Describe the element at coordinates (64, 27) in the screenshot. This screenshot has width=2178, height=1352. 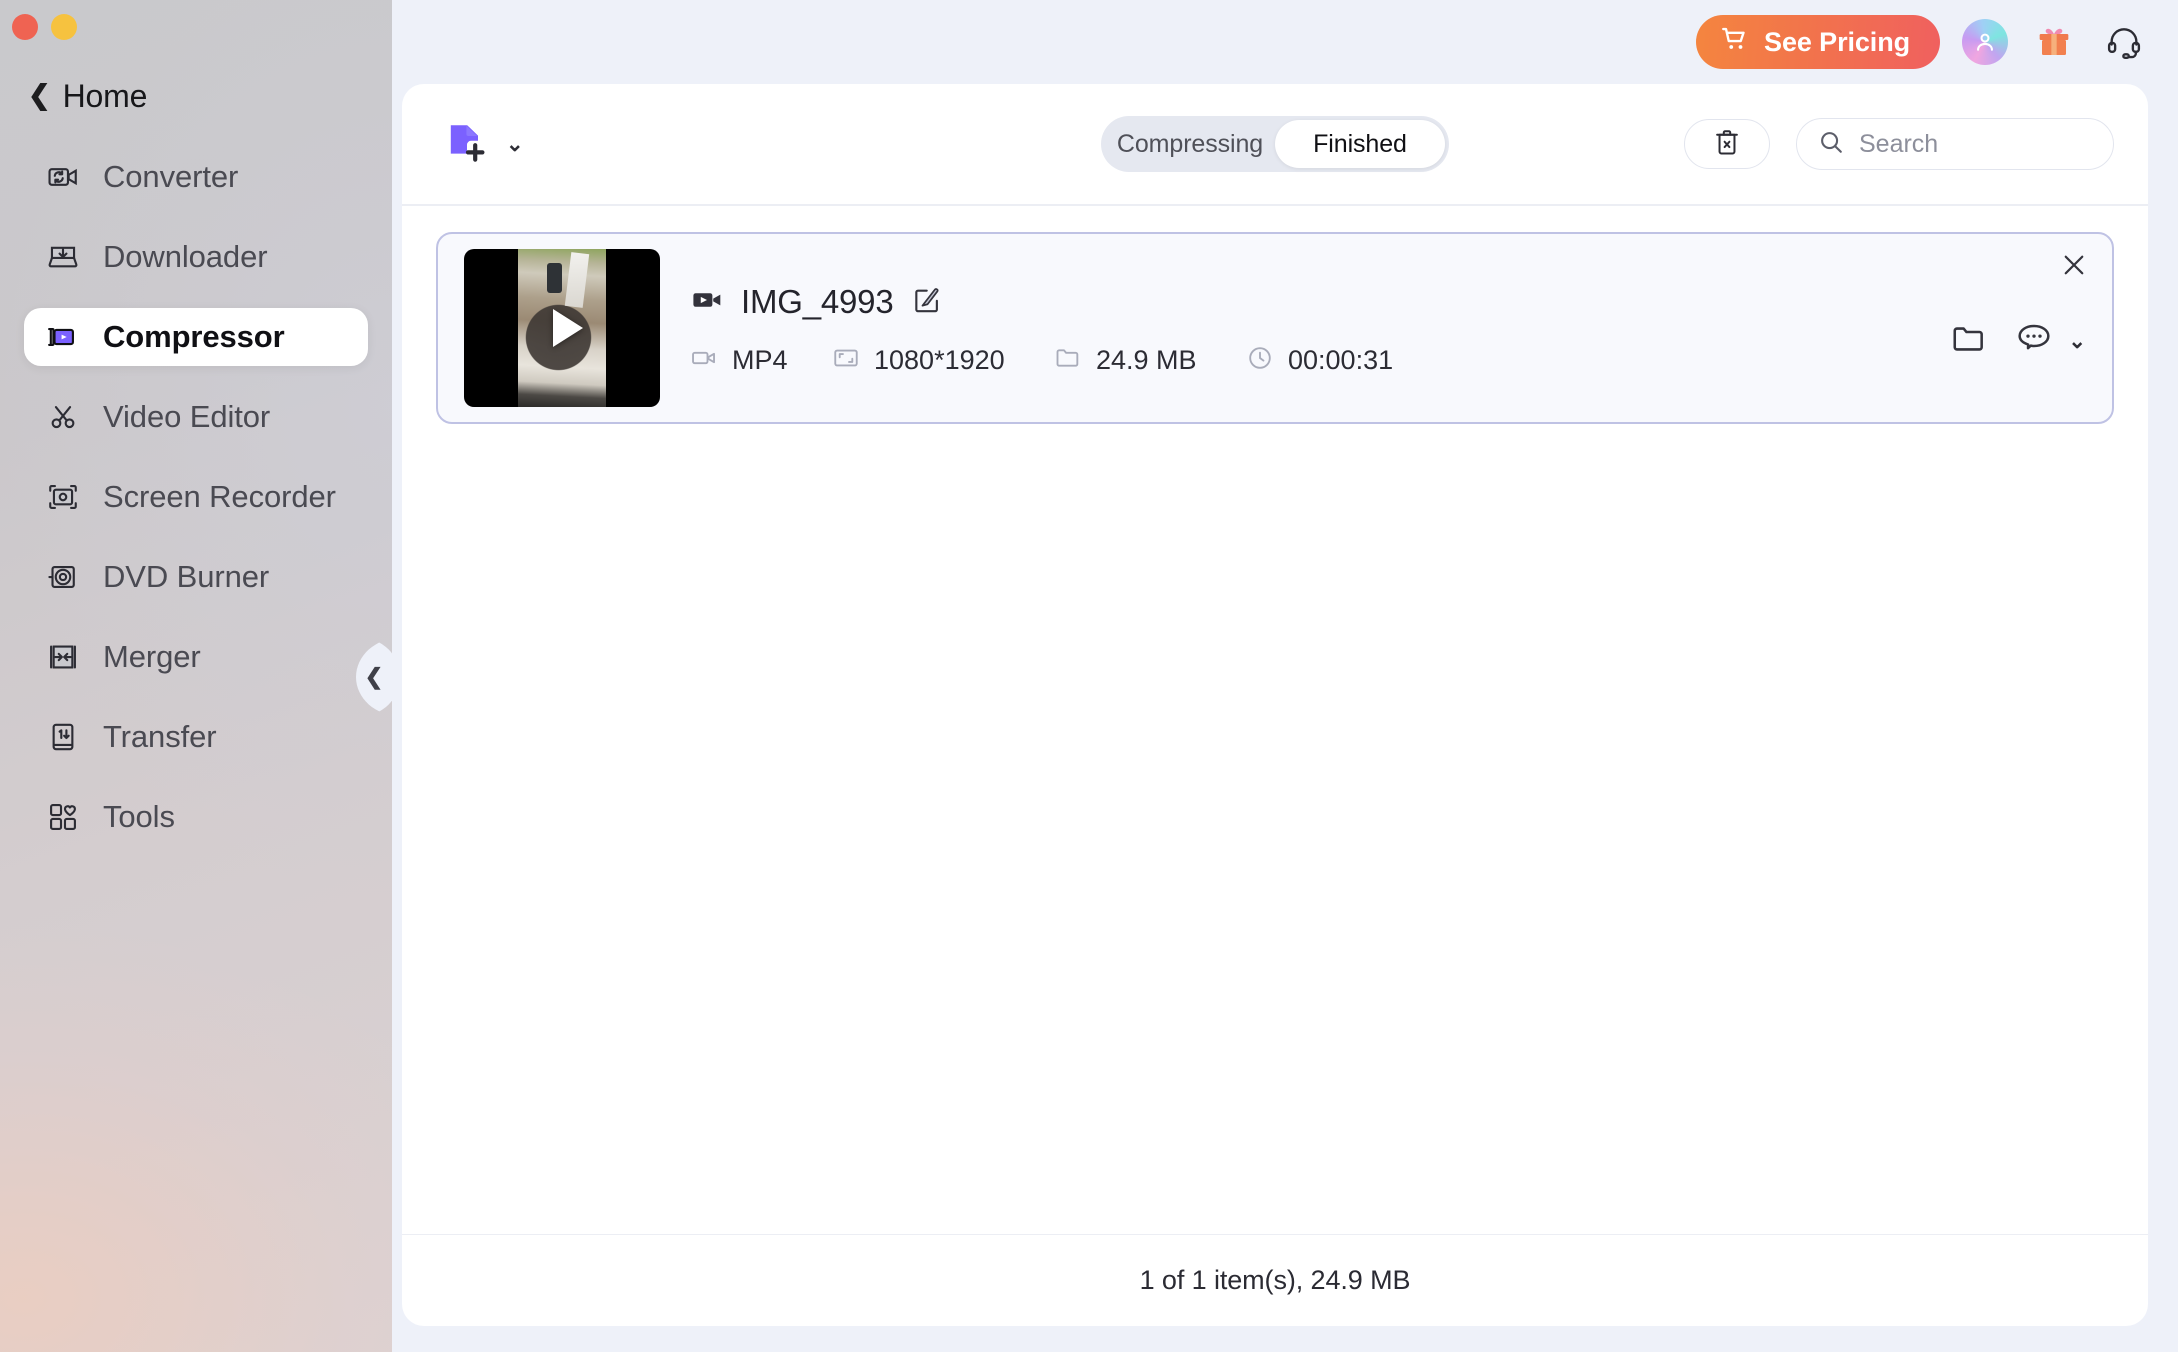
I see `minimize-window-button` at that location.